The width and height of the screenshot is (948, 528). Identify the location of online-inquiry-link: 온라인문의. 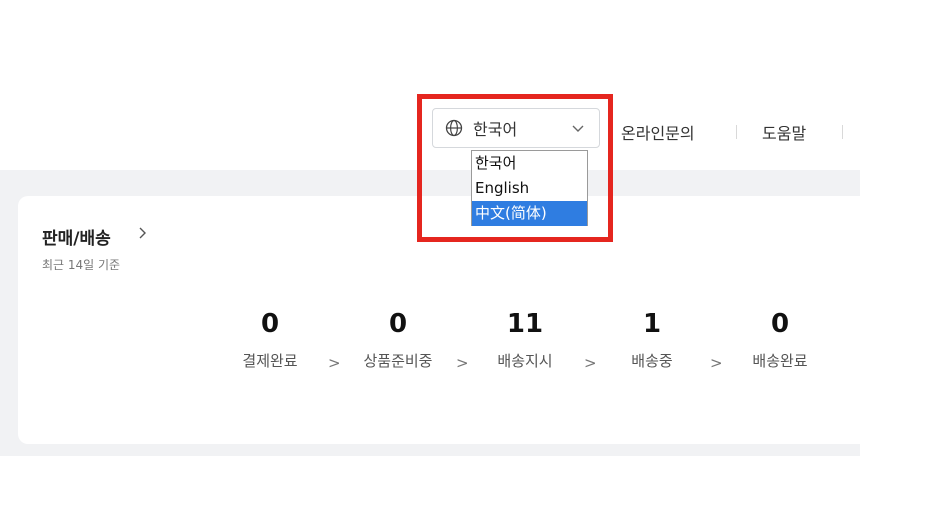
(658, 132).